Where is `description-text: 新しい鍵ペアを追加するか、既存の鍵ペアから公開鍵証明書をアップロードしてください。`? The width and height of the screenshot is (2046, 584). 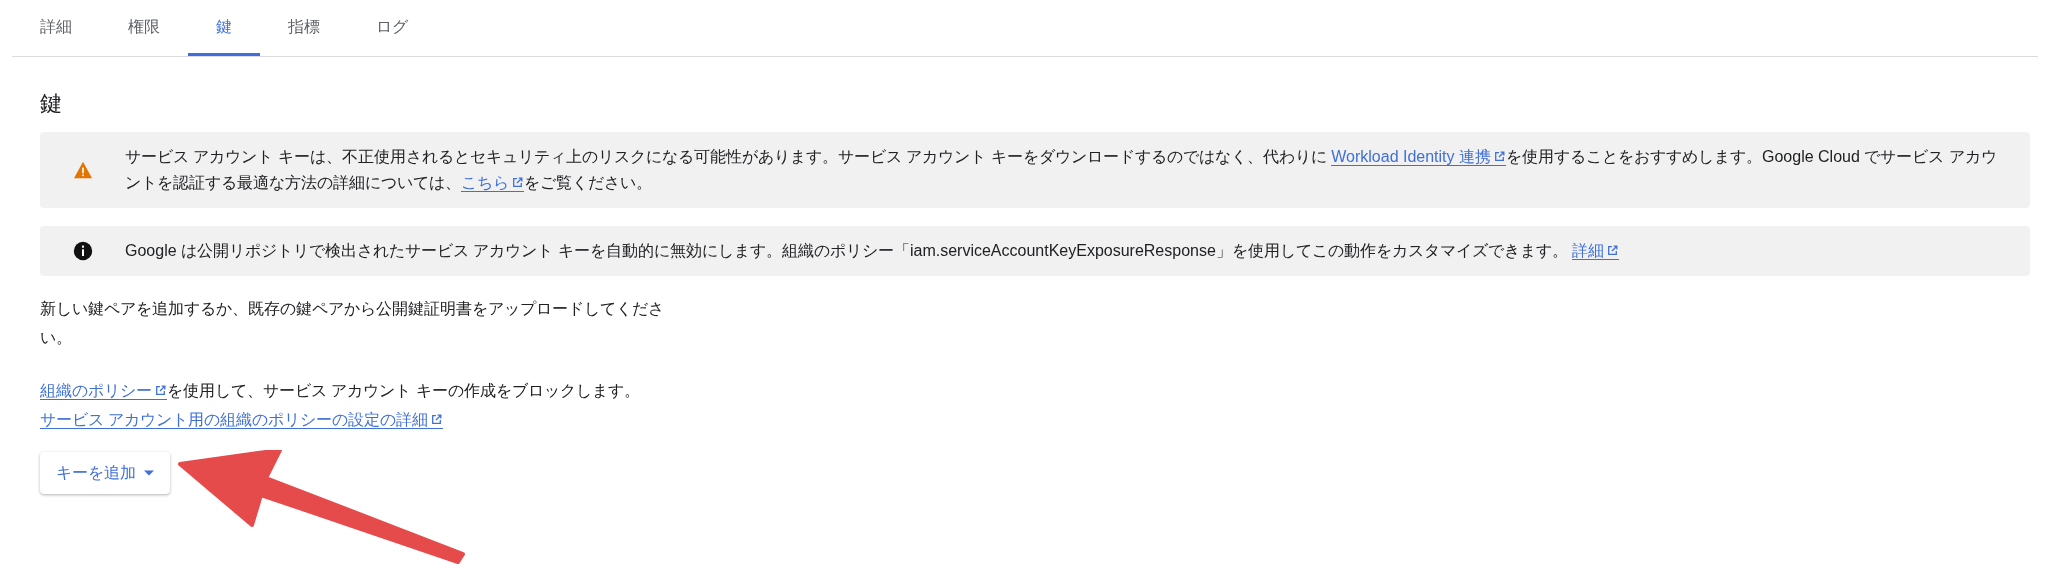
description-text: 新しい鍵ペアを追加するか、既存の鍵ペアから公開鍵証明書をアップロードしてください。 is located at coordinates (352, 323).